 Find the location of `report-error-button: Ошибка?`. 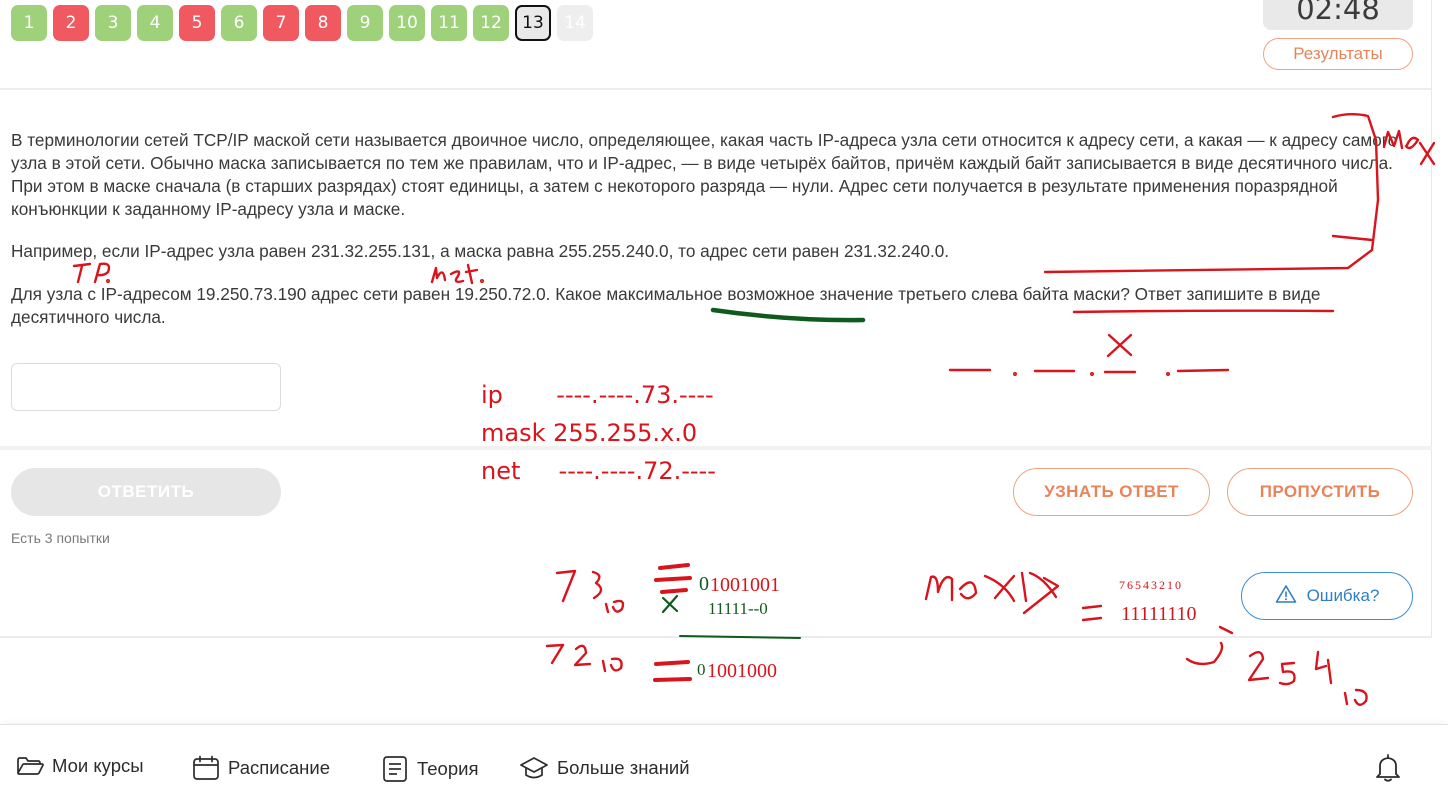

report-error-button: Ошибка? is located at coordinates (1327, 596).